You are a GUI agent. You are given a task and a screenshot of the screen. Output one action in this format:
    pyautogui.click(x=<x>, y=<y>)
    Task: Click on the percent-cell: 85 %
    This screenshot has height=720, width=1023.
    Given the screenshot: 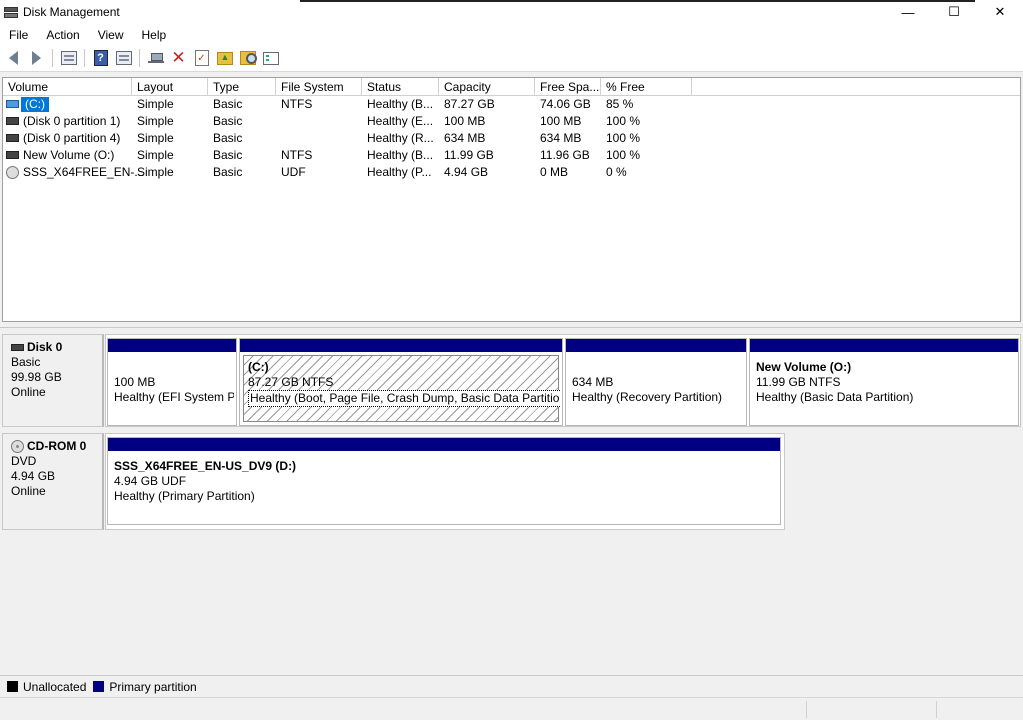 What is the action you would take?
    pyautogui.click(x=620, y=104)
    